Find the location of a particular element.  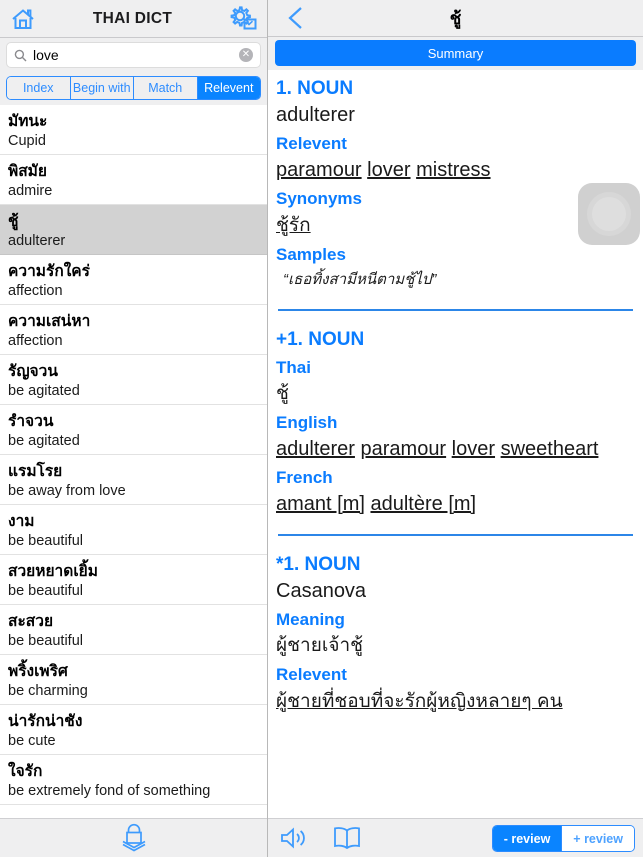

list-item-thai: ใจรัก is located at coordinates (25, 771).